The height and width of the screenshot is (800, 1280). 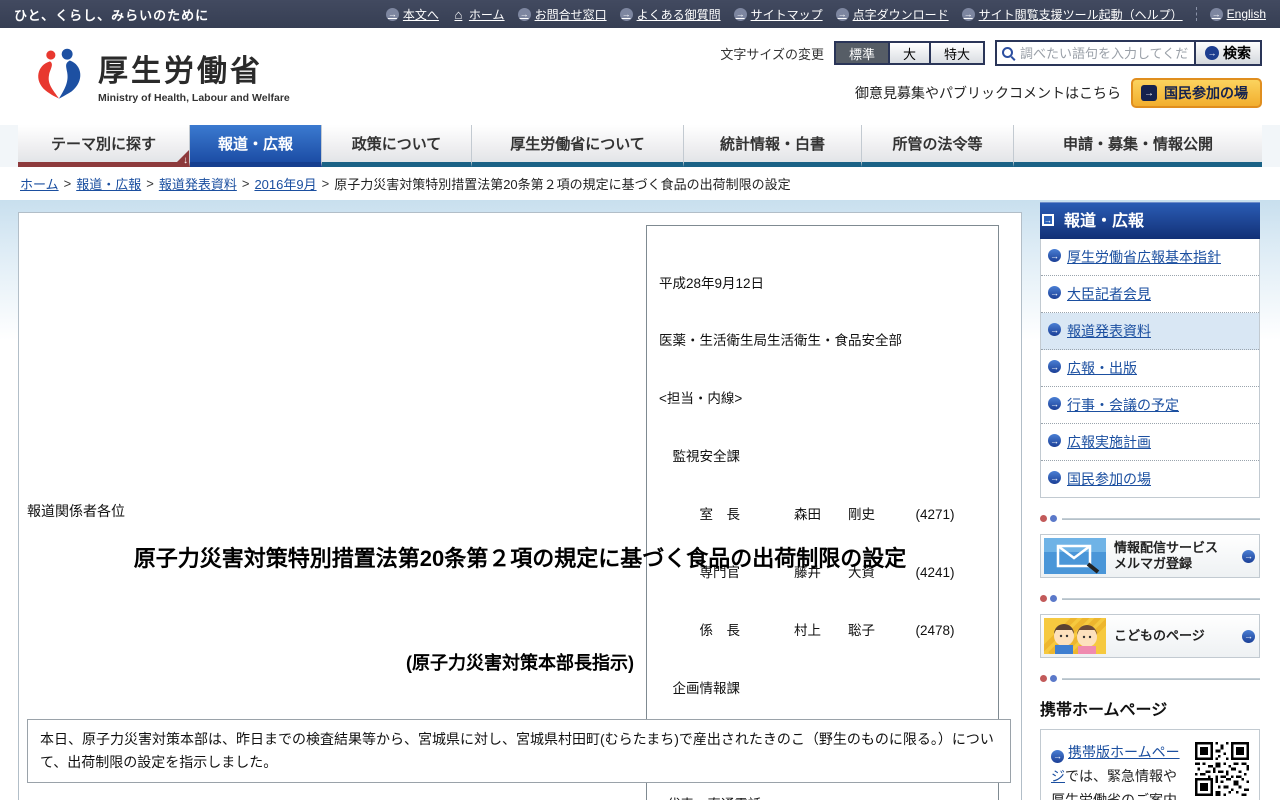 I want to click on site-search: 検索, so click(x=1128, y=53).